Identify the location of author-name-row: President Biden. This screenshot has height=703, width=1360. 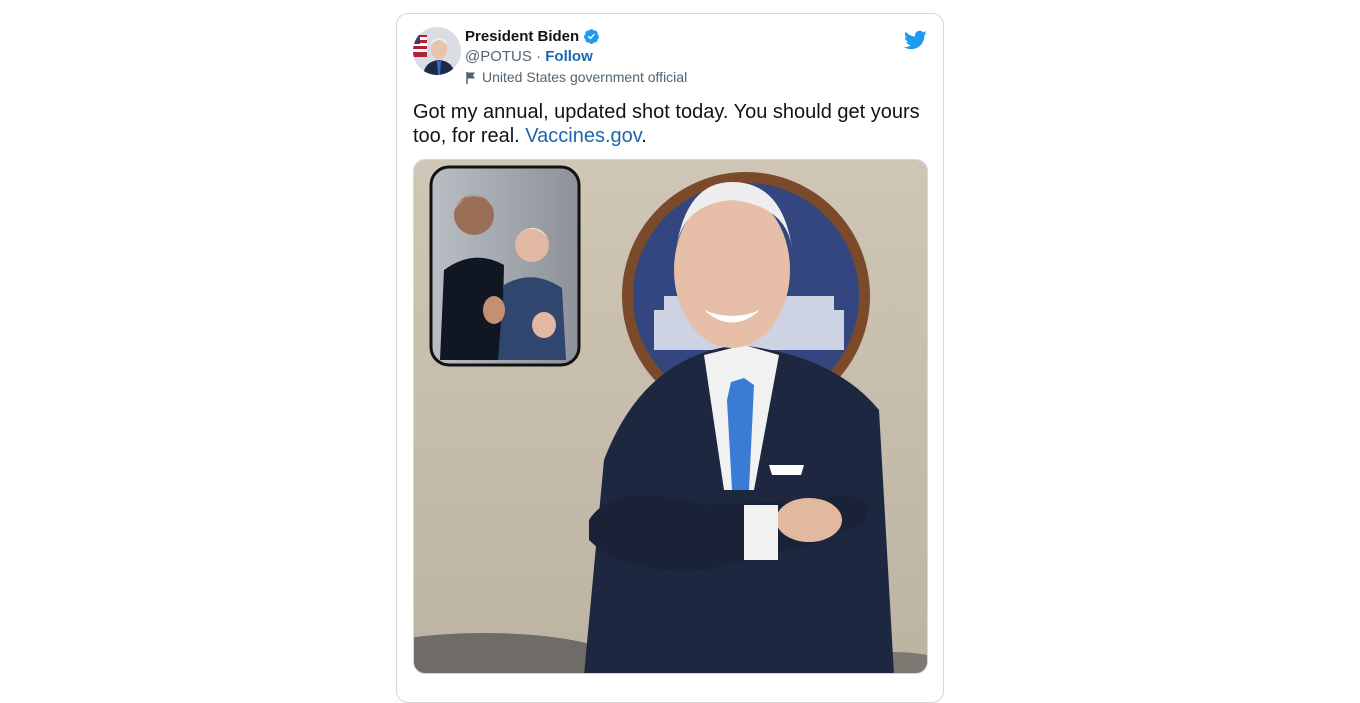
(532, 36).